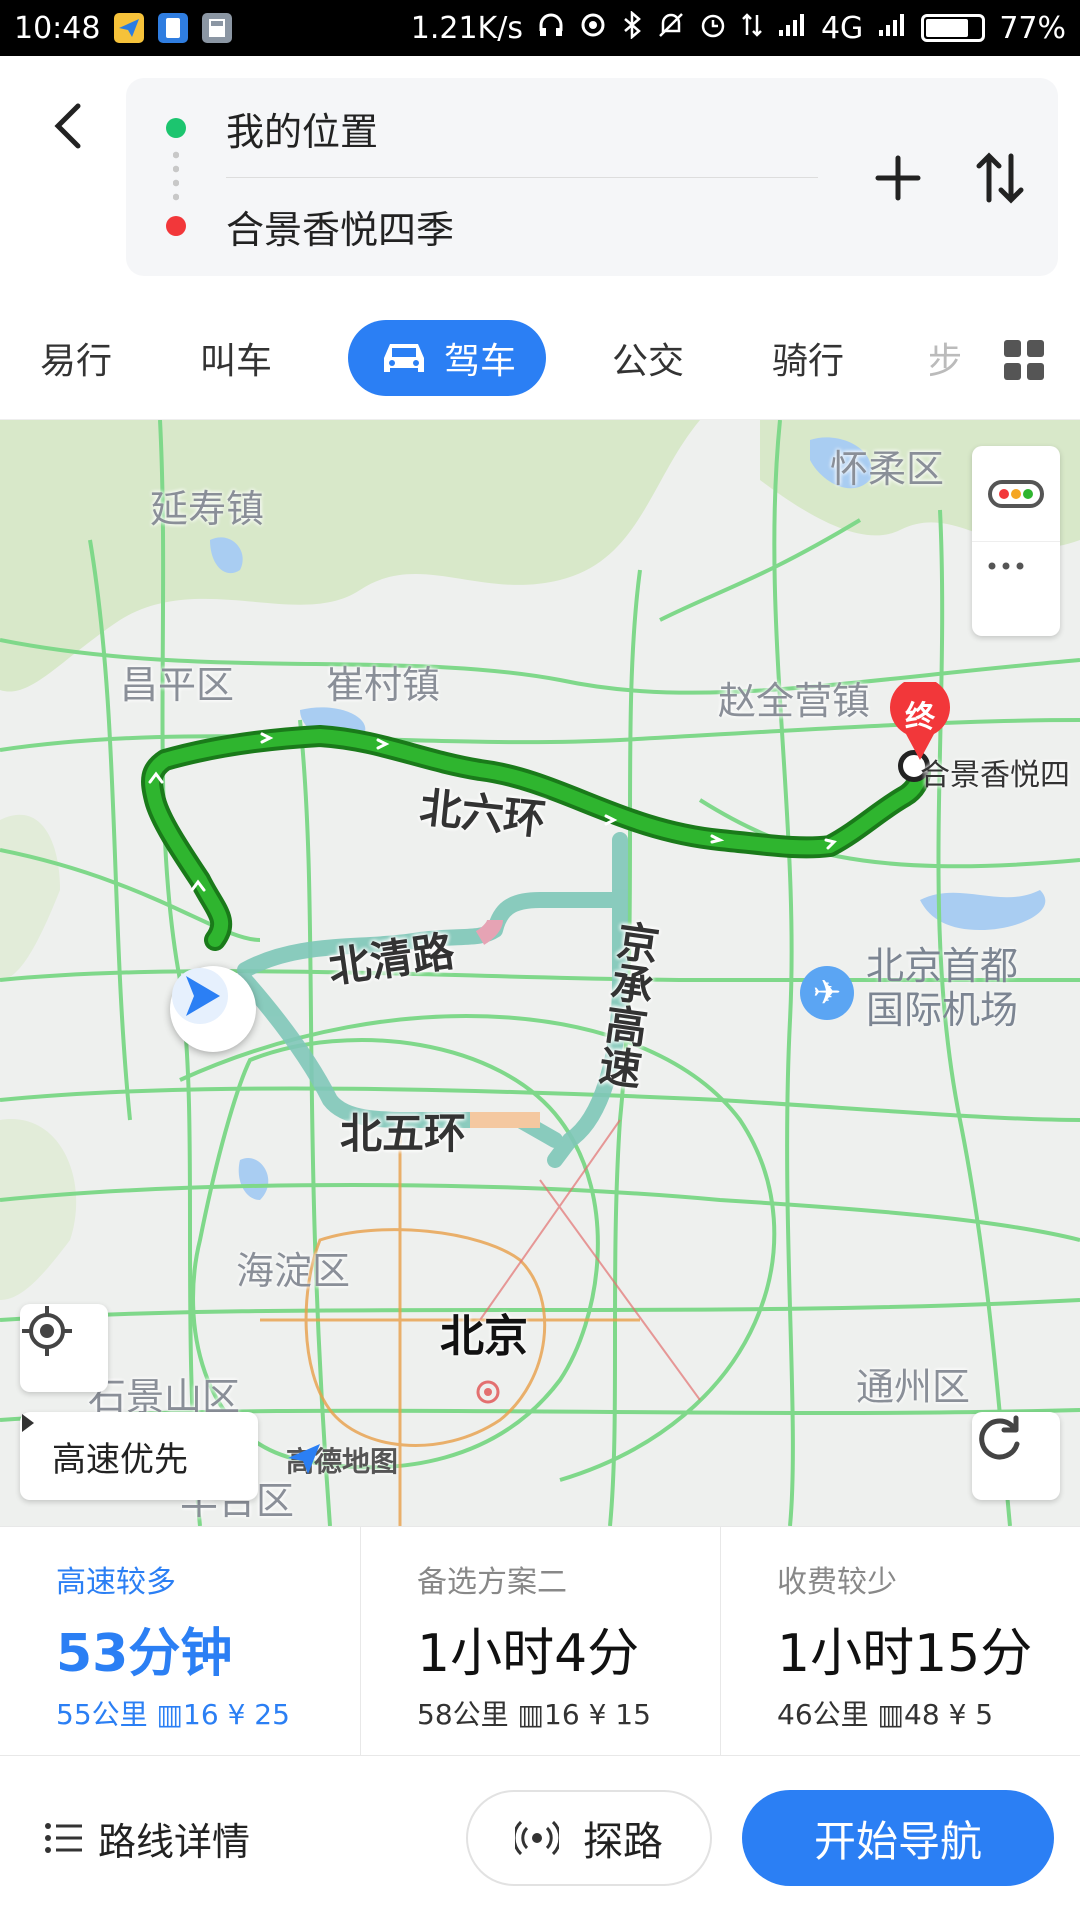 This screenshot has width=1080, height=1920. I want to click on route-header: 我的位置 合景香悦四季, so click(540, 176).